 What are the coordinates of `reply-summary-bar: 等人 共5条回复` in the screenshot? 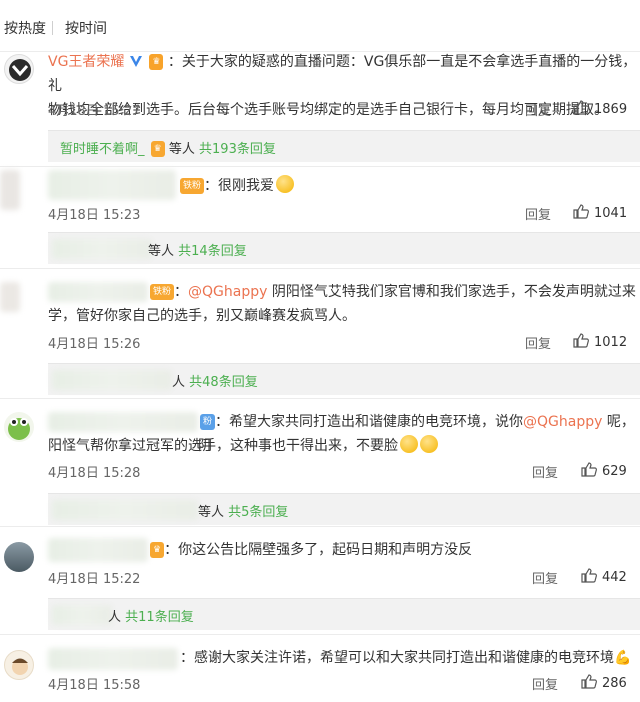 It's located at (344, 509).